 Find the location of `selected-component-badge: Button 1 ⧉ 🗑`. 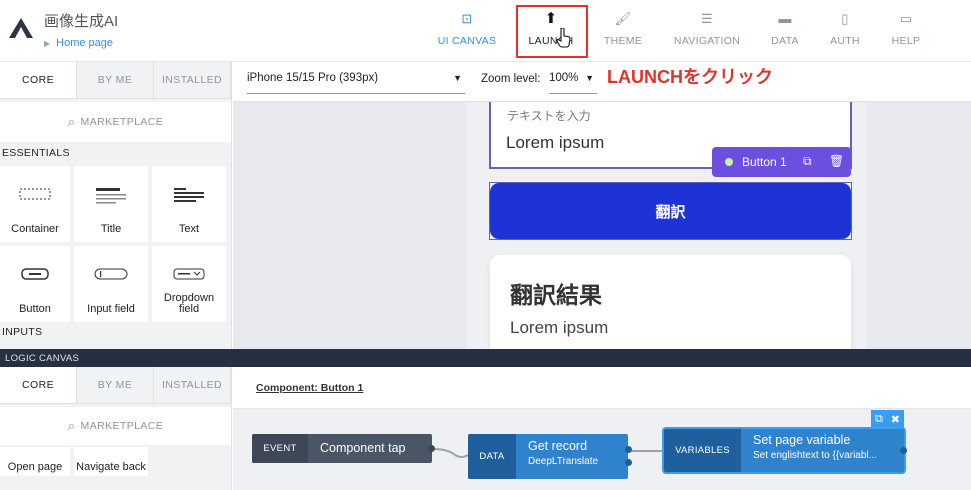

selected-component-badge: Button 1 ⧉ 🗑 is located at coordinates (781, 162).